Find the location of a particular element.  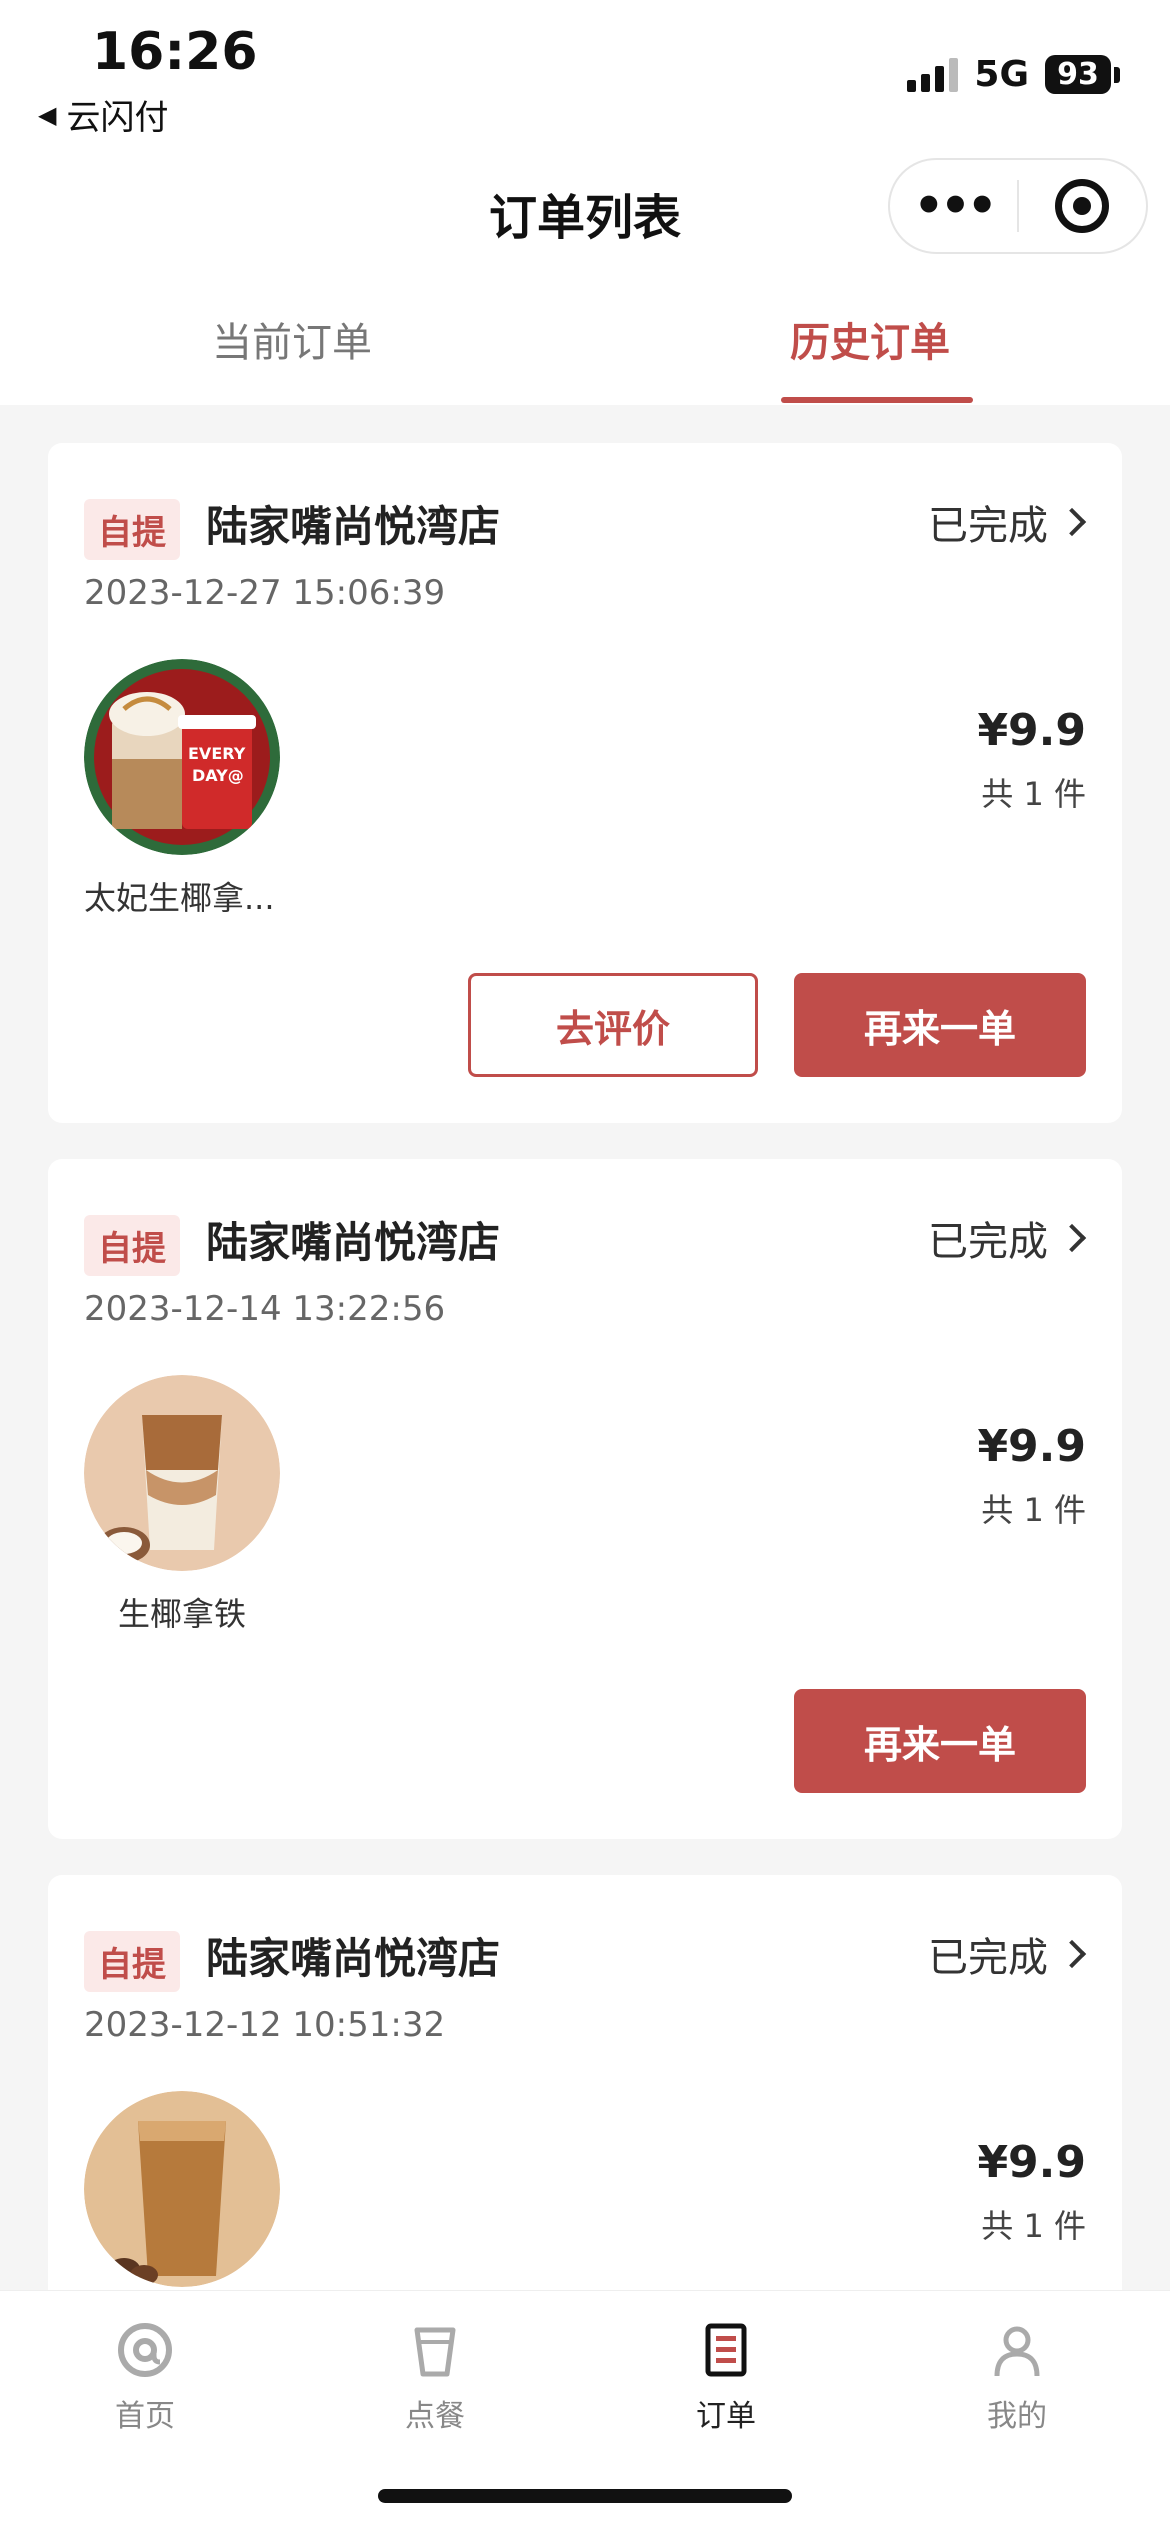

review-button: 去评价 is located at coordinates (613, 1025).